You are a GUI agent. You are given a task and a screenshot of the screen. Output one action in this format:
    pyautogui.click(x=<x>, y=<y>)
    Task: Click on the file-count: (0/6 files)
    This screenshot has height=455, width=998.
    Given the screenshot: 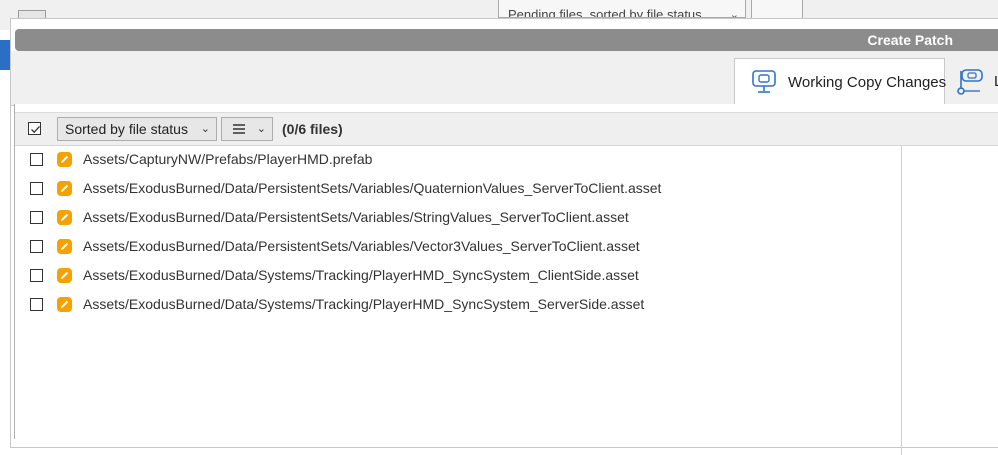 What is the action you would take?
    pyautogui.click(x=312, y=129)
    